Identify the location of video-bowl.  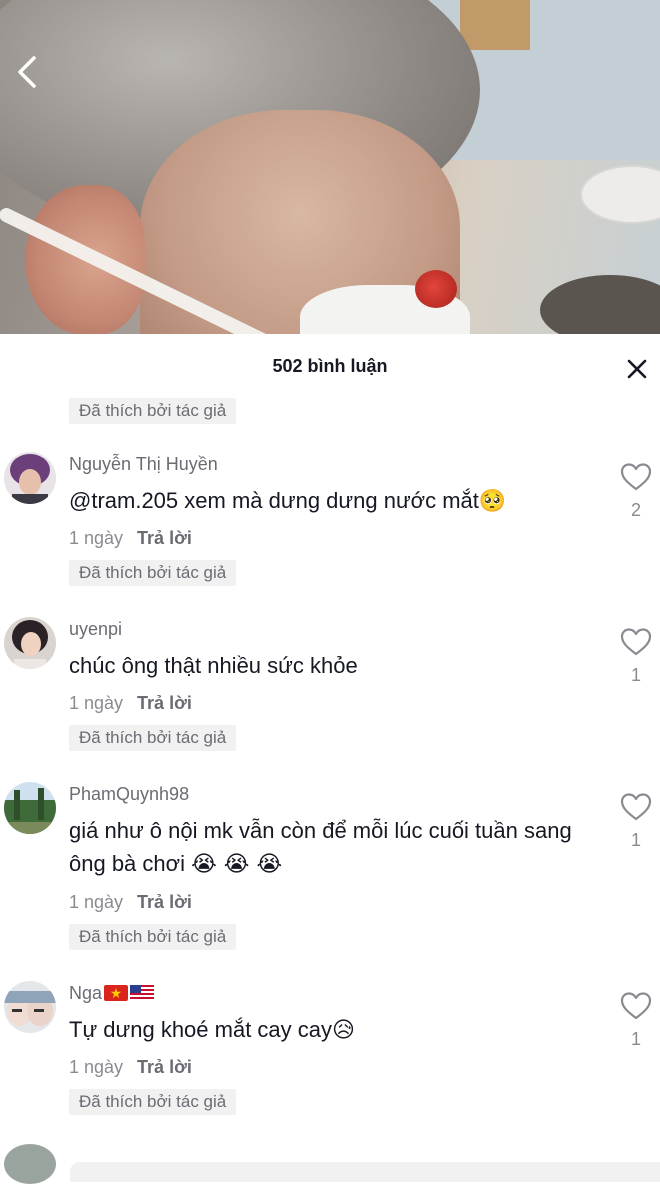
(620, 194).